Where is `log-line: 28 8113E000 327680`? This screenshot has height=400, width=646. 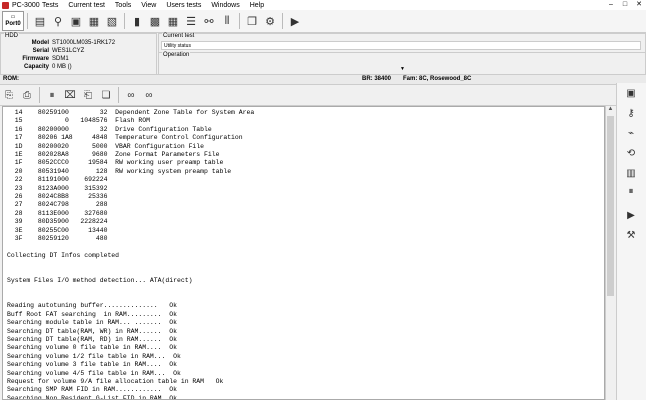 log-line: 28 8113E000 327680 is located at coordinates (57, 213).